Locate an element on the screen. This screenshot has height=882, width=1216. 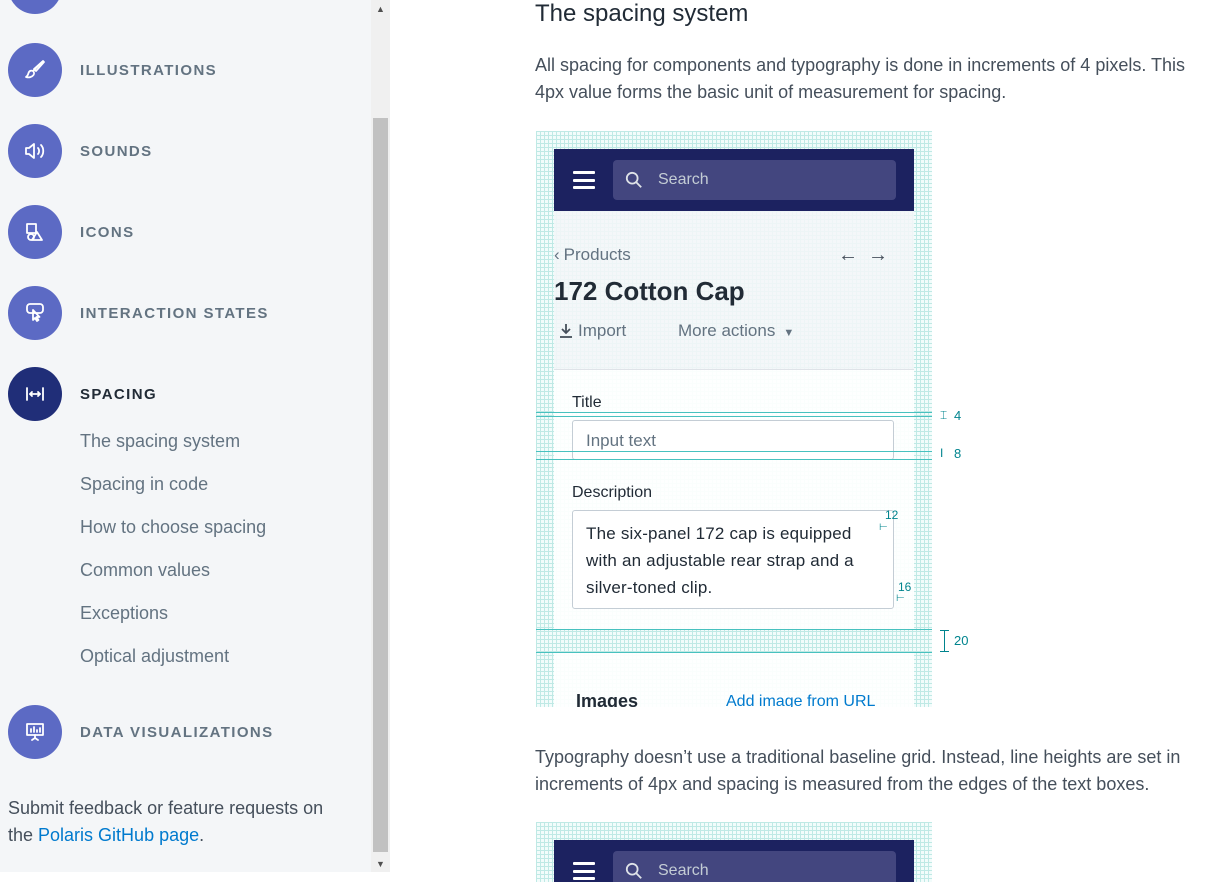
speaker-icon is located at coordinates (35, 151).